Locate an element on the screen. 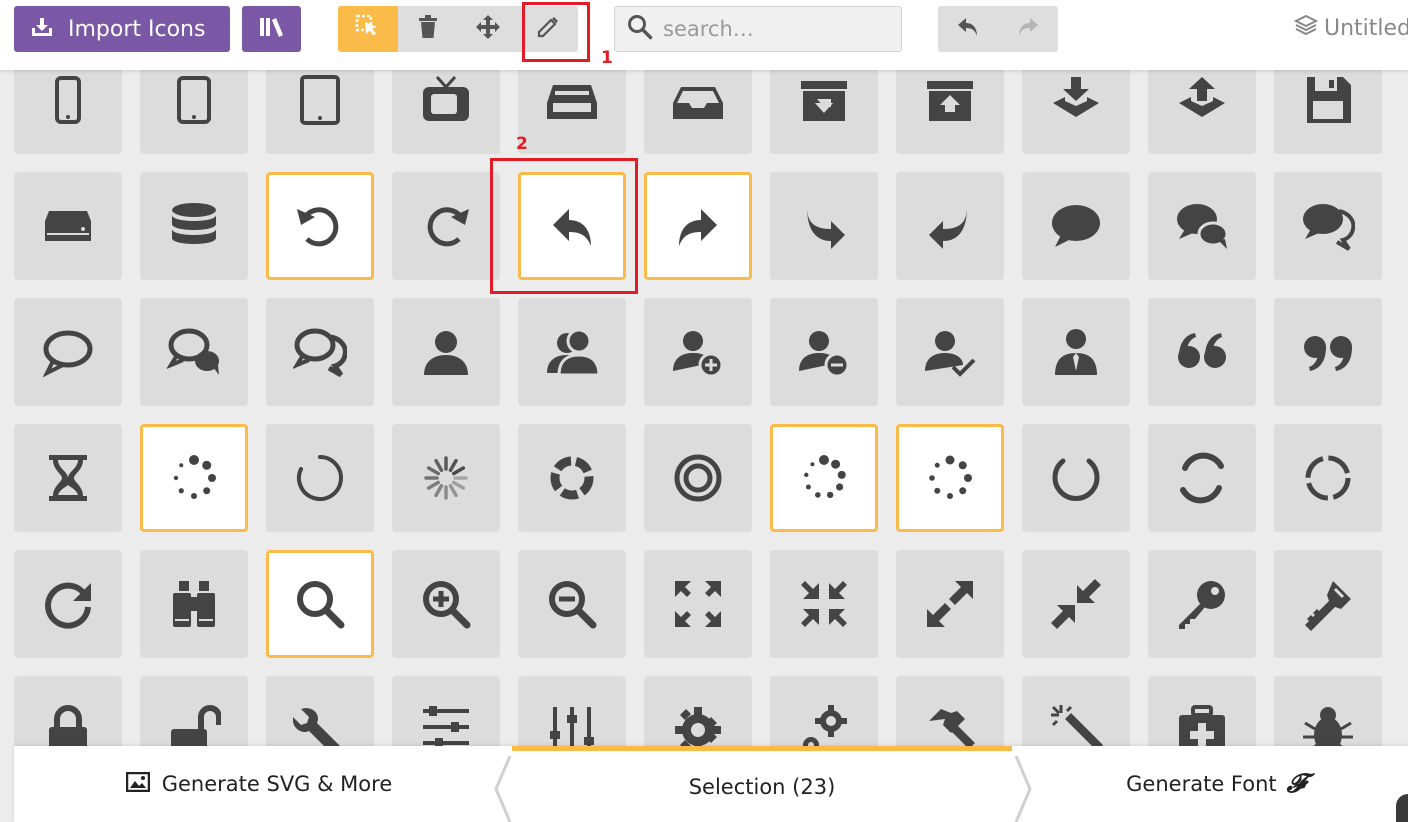 Image resolution: width=1408 pixels, height=822 pixels. icon-tile-spinner7 is located at coordinates (950, 478).